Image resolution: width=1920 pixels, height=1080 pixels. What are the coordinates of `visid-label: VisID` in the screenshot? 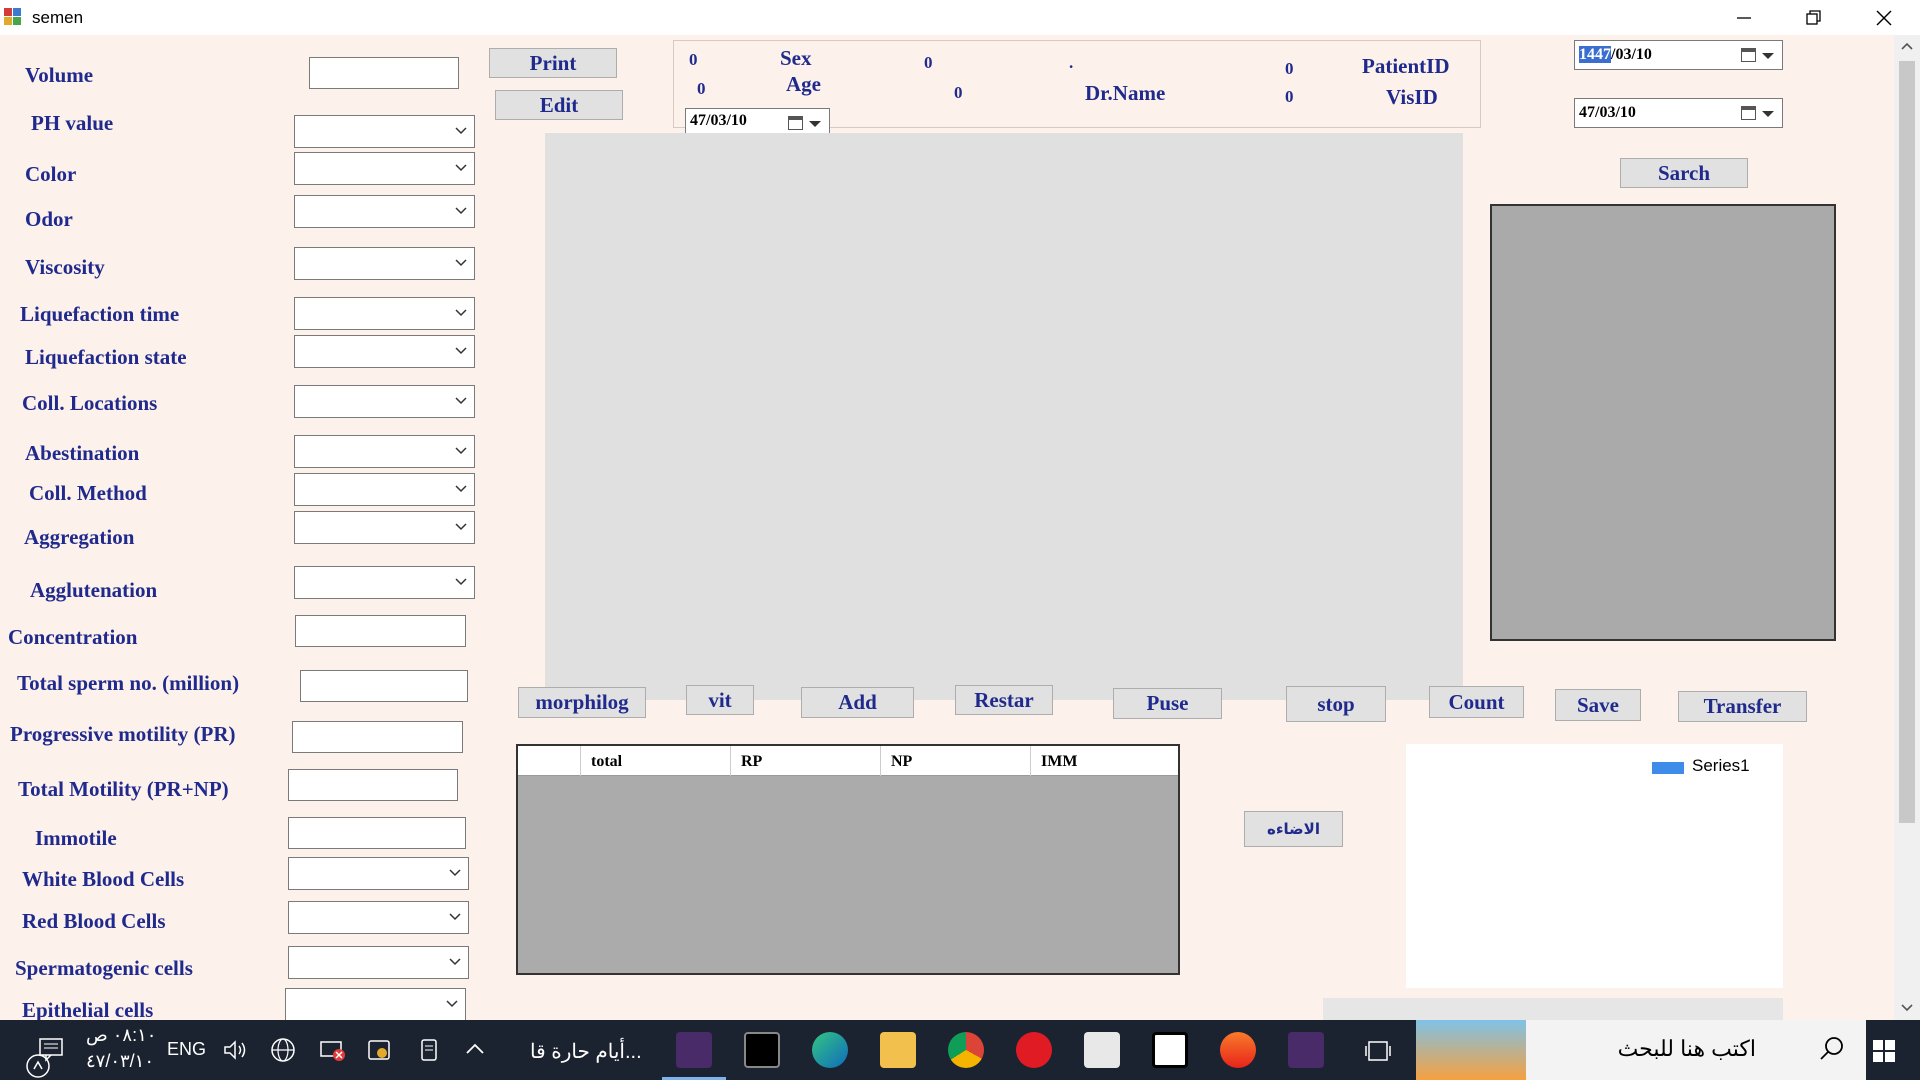 It's located at (1412, 97).